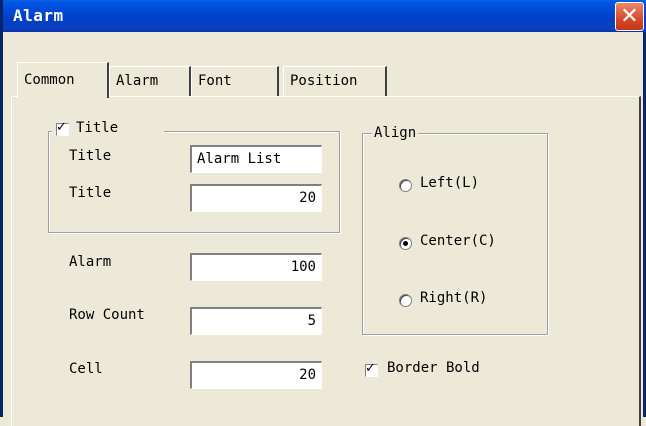 Image resolution: width=646 pixels, height=426 pixels. I want to click on align-left-radio, so click(405, 185).